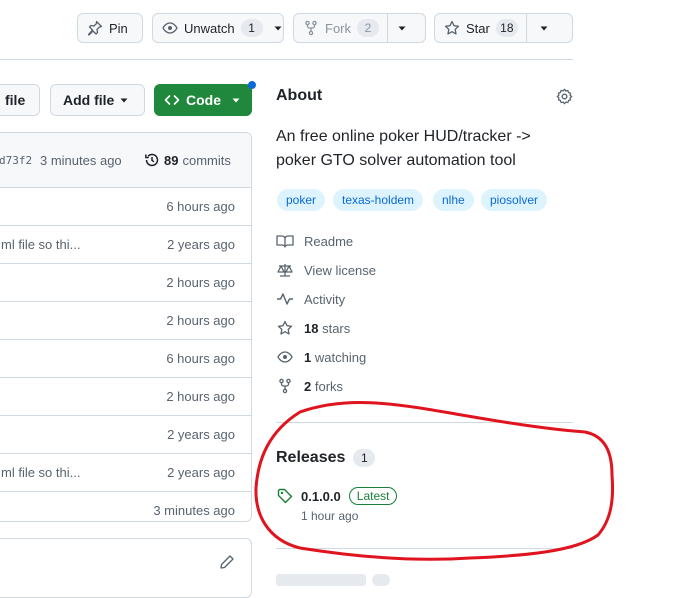 This screenshot has width=695, height=598. Describe the element at coordinates (299, 95) in the screenshot. I see `about-title: About` at that location.